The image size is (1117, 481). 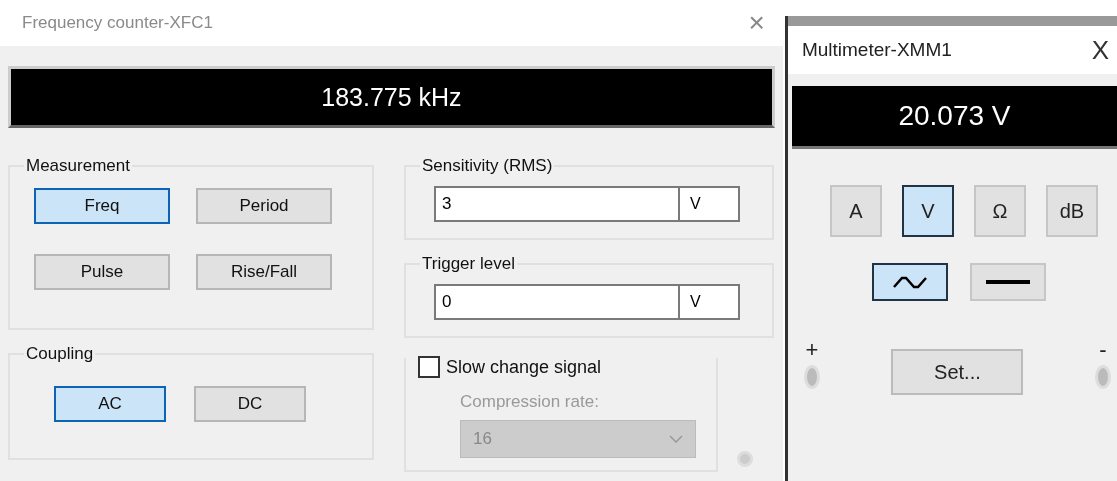 What do you see at coordinates (557, 302) in the screenshot?
I see `trigger-level-field: 0` at bounding box center [557, 302].